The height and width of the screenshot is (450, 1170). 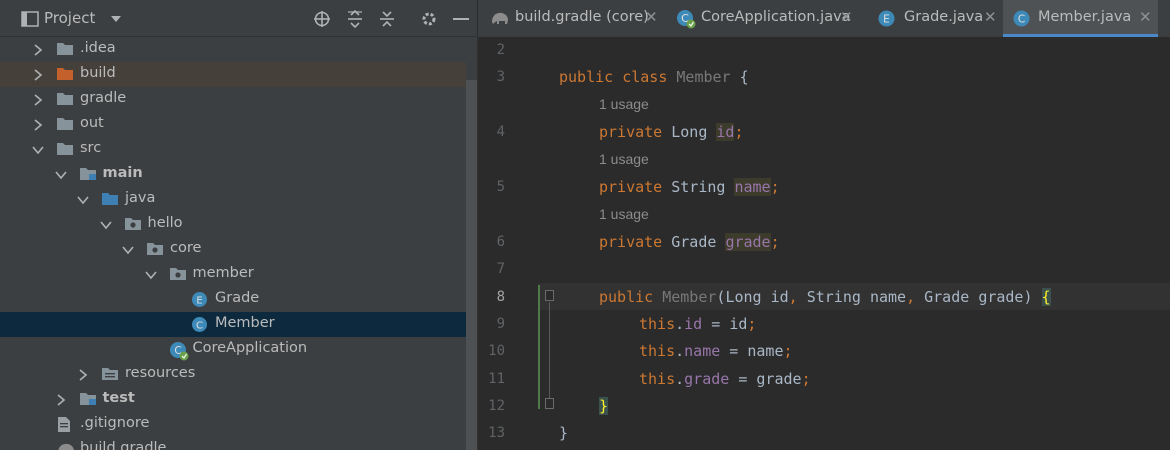 I want to click on minimize-icon, so click(x=461, y=18).